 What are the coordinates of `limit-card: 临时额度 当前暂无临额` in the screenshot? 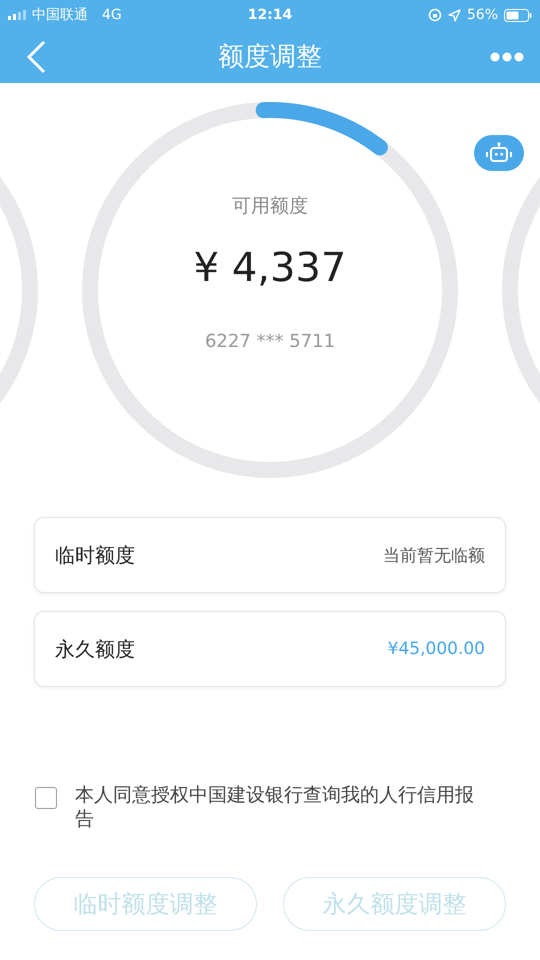 It's located at (270, 555).